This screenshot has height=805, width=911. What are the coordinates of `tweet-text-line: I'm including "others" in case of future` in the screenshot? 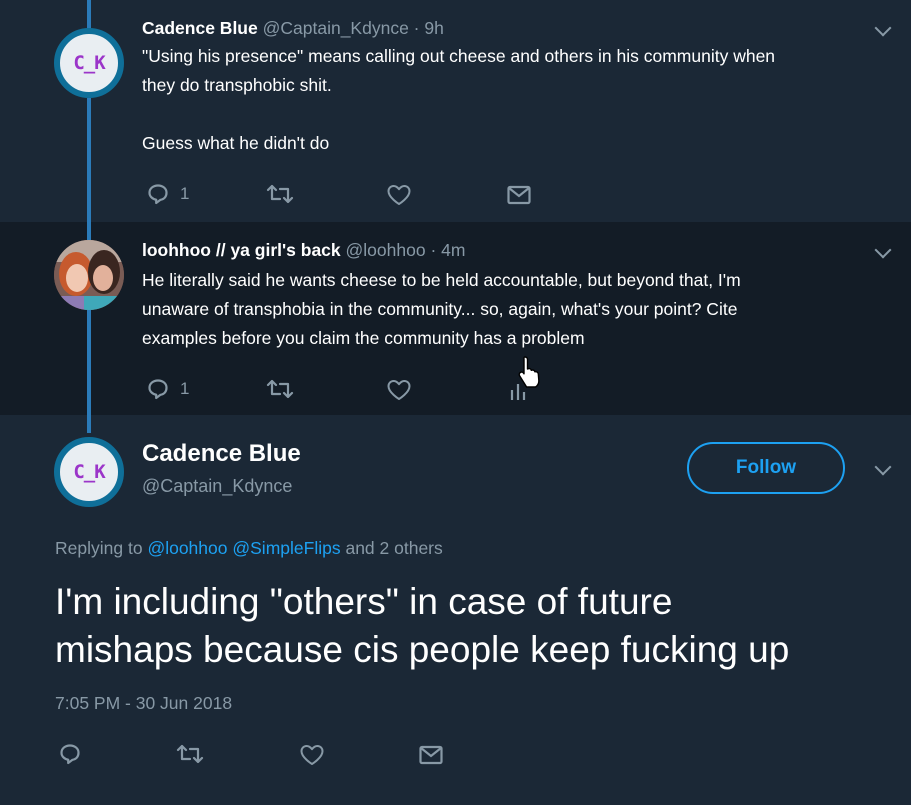 It's located at (364, 601).